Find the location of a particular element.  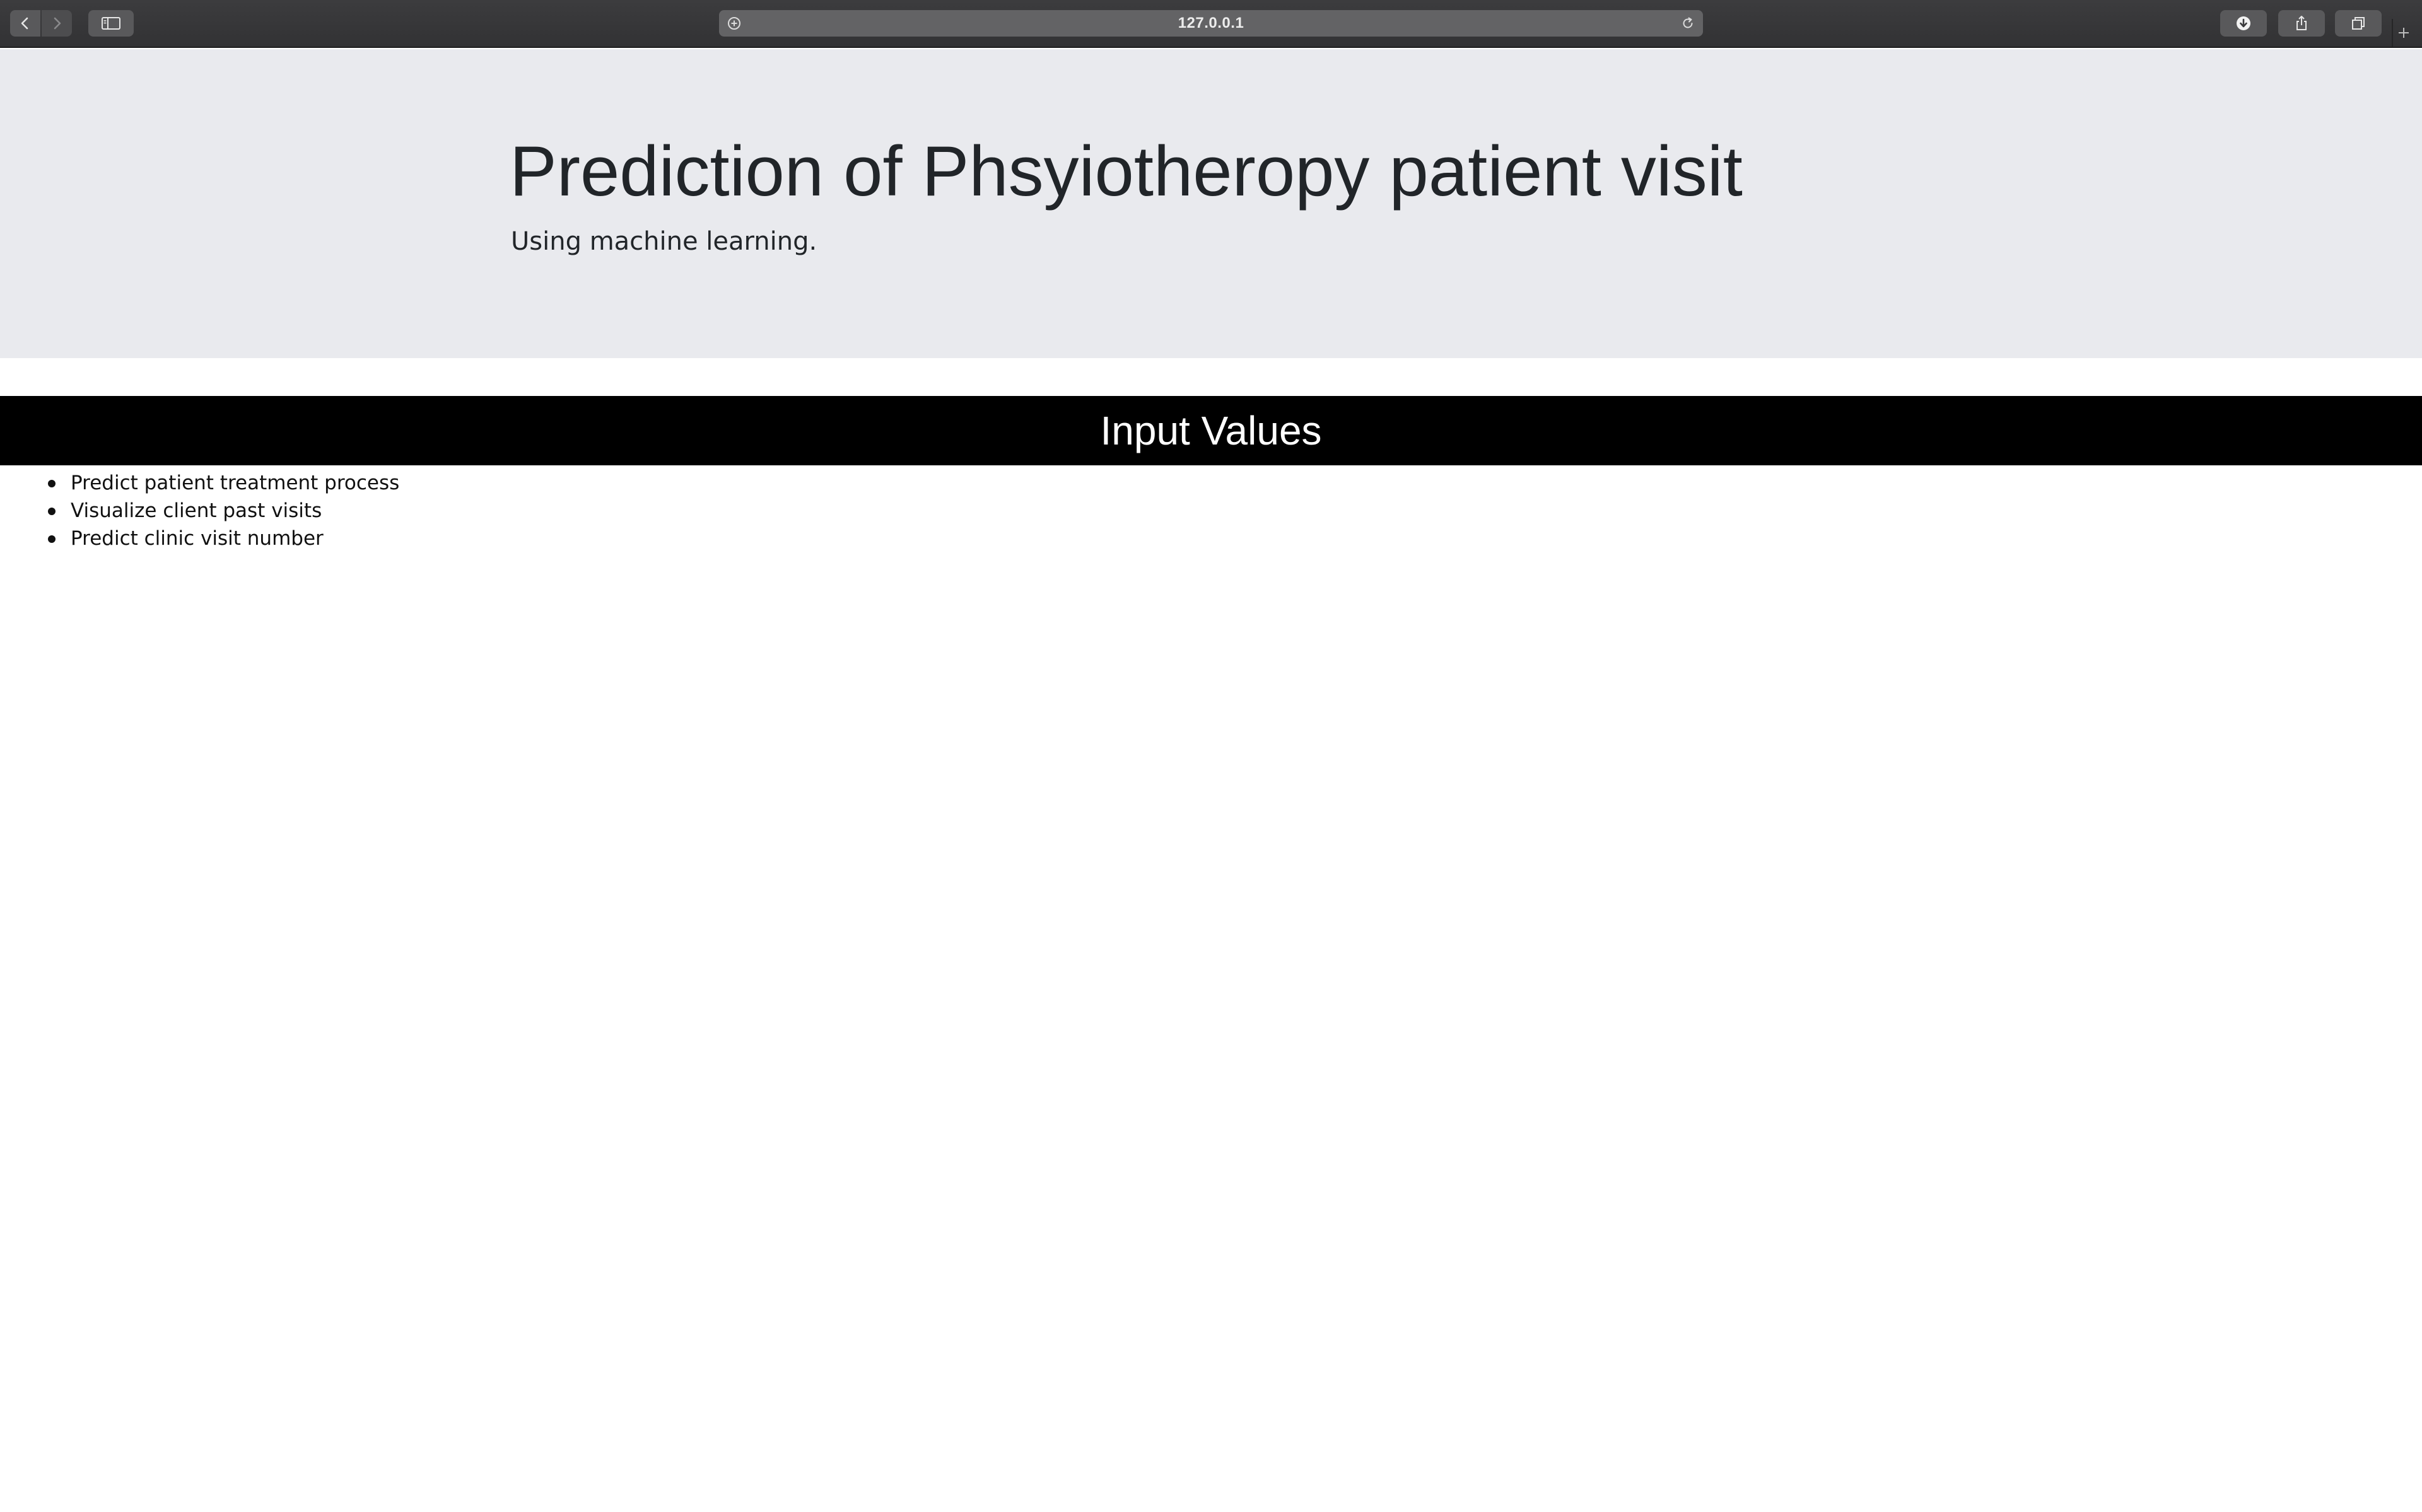

chevron-left-icon is located at coordinates (24, 24).